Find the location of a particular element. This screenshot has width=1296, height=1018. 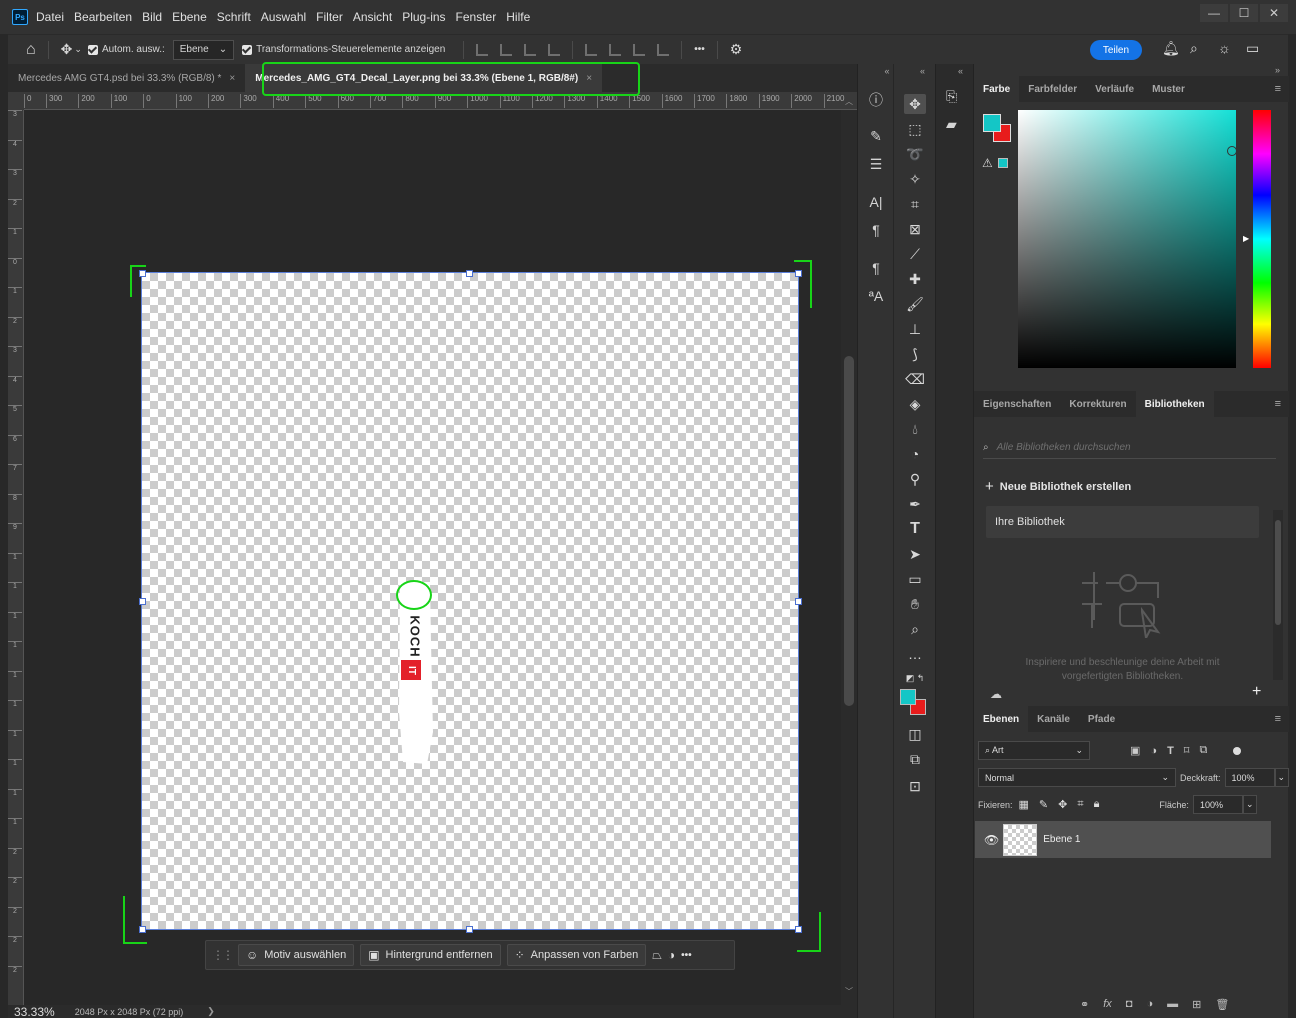

menu-bild: Bild is located at coordinates (152, 17).